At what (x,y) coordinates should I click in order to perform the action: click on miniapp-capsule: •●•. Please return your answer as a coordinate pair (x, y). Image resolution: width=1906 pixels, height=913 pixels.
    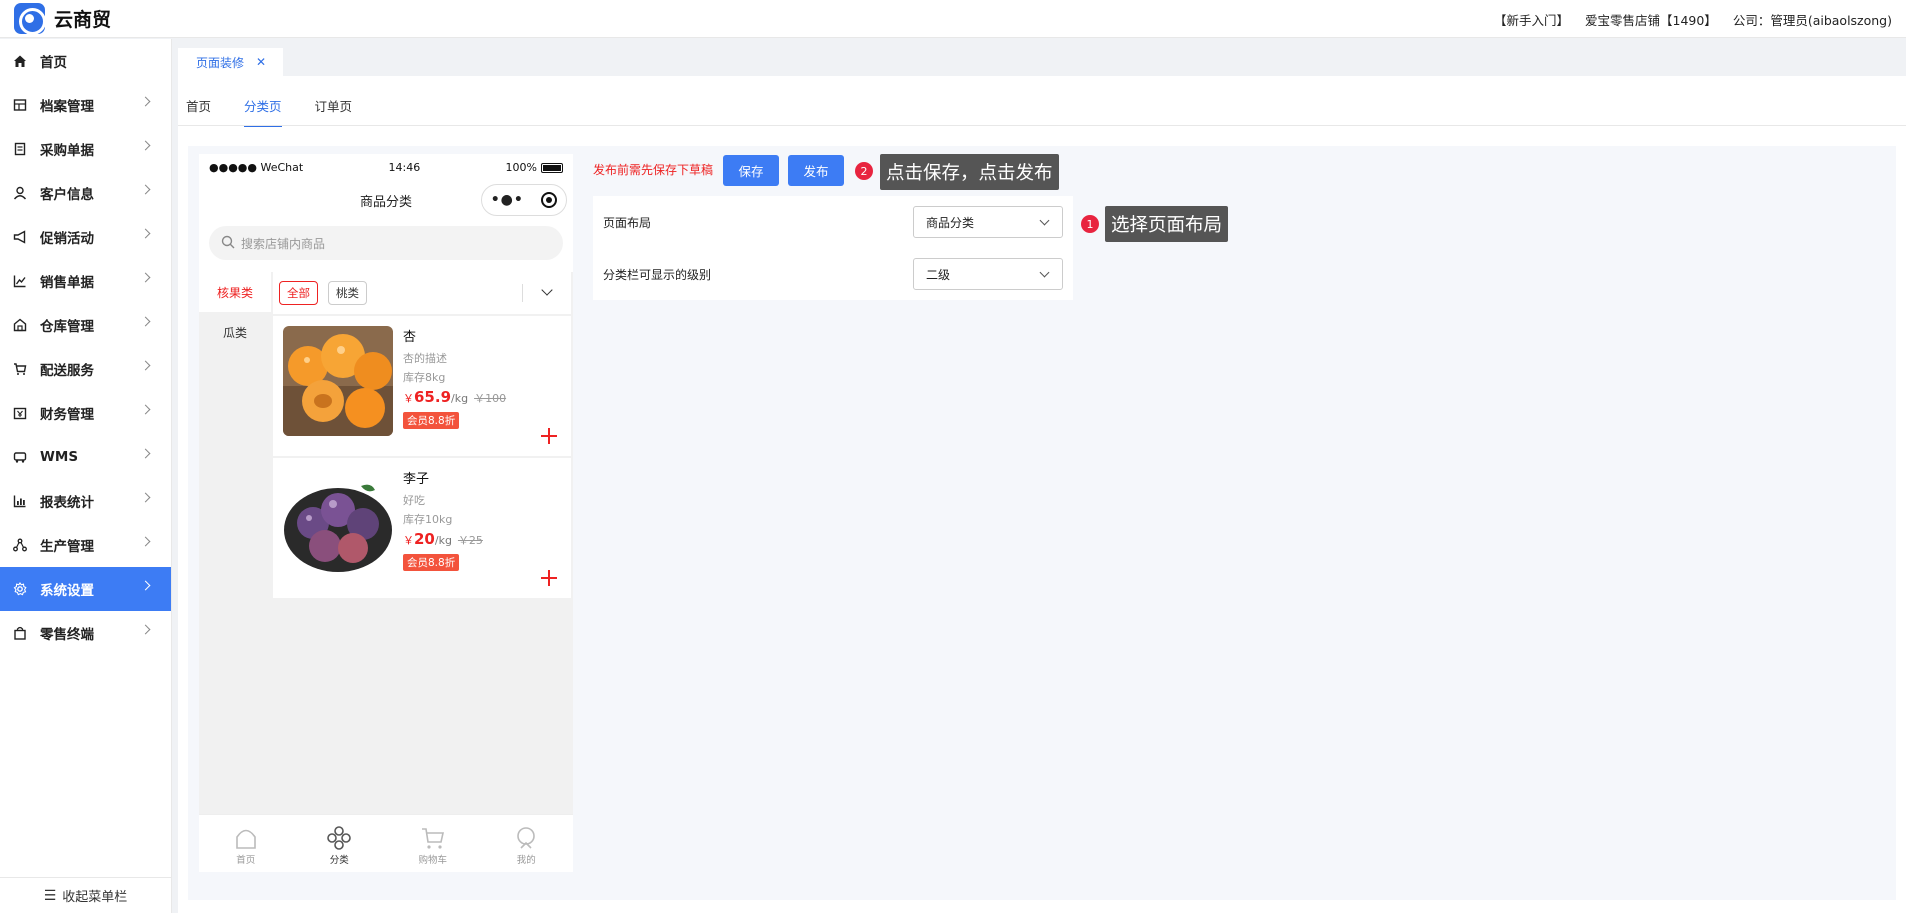
    Looking at the image, I should click on (524, 200).